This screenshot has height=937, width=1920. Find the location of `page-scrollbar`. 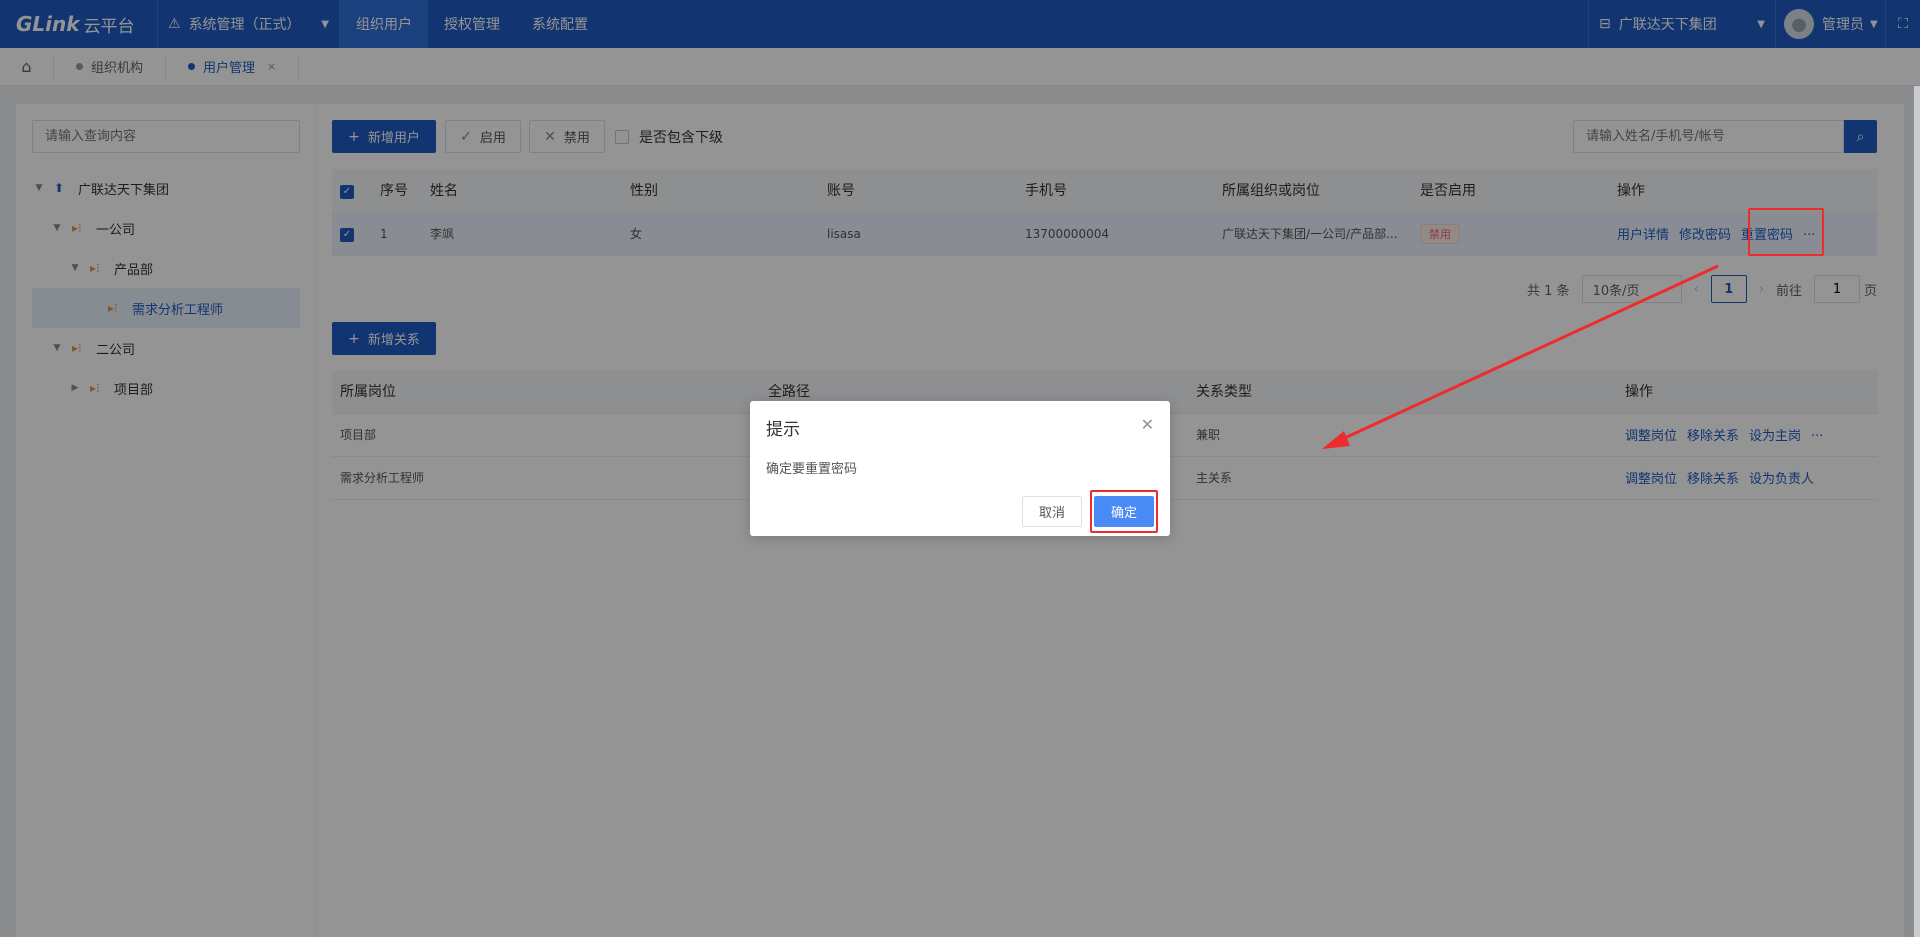

page-scrollbar is located at coordinates (1917, 511).